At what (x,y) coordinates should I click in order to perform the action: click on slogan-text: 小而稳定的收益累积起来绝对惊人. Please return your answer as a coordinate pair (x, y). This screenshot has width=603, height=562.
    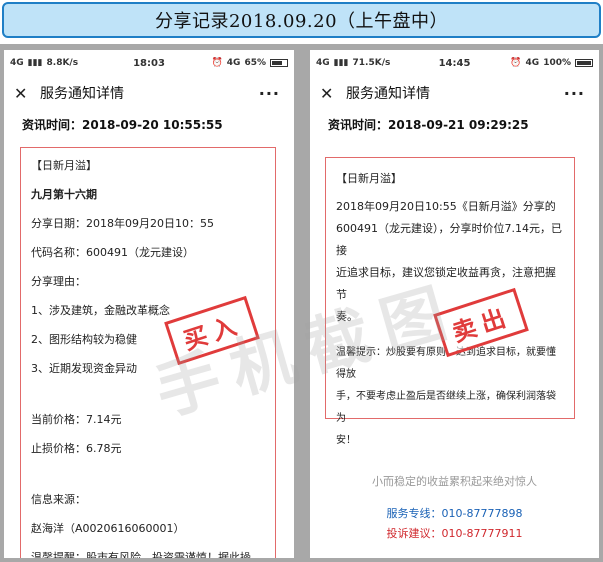
    Looking at the image, I should click on (454, 481).